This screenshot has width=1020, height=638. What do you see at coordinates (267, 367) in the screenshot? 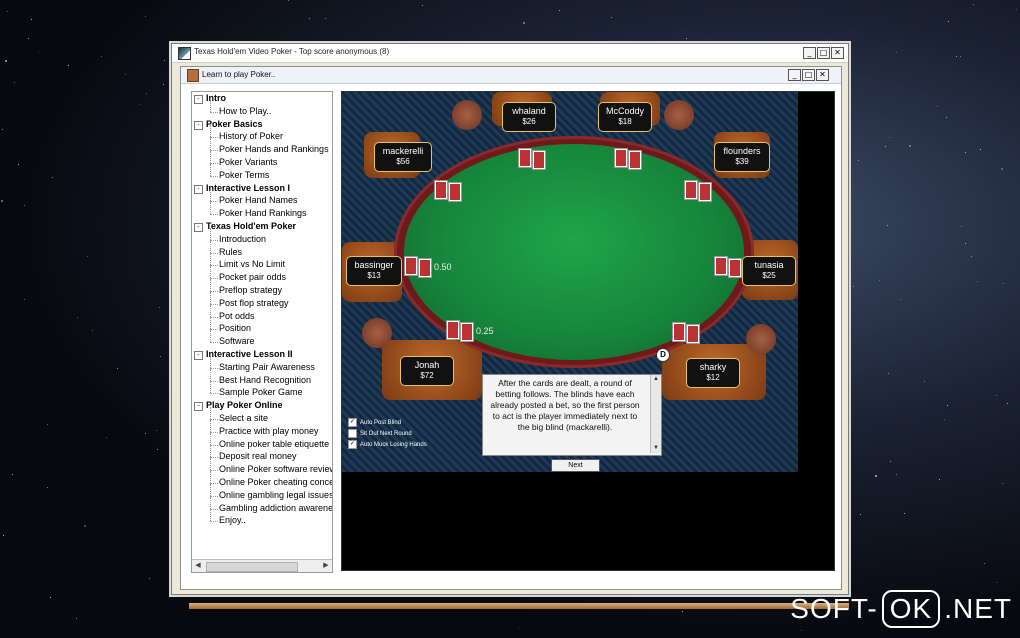
I see `tree-item: Starting Pair Awareness` at bounding box center [267, 367].